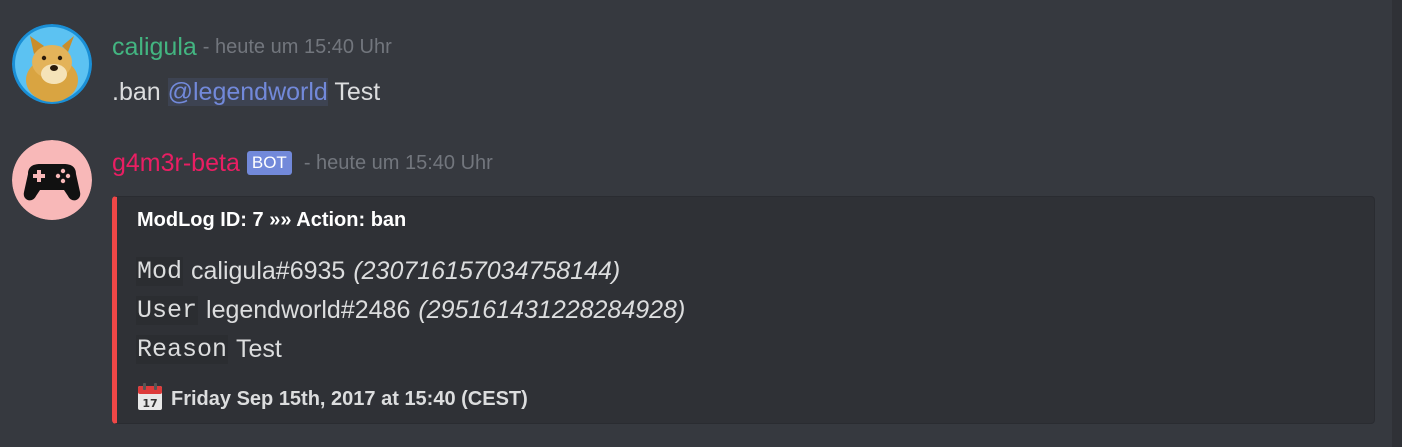  I want to click on message-content: .ban @legendworld Test, so click(246, 92).